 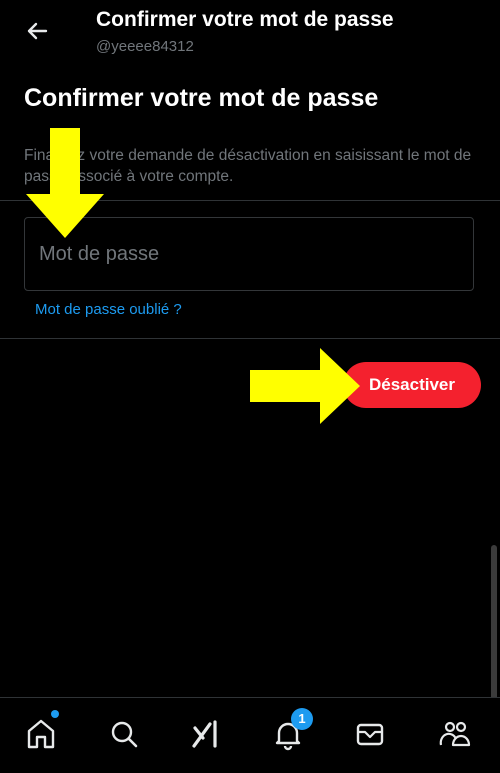 I want to click on nav-home, so click(x=41, y=734).